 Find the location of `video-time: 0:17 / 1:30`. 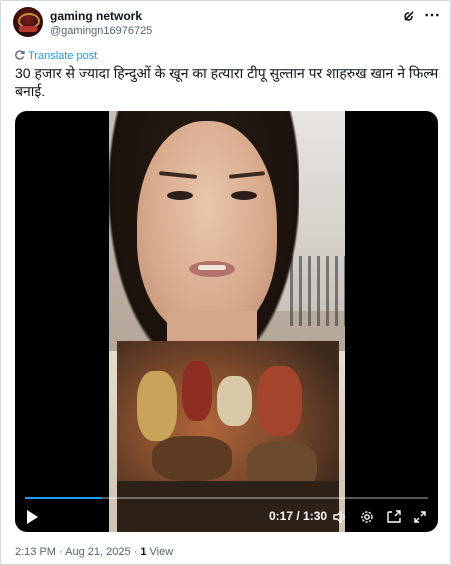

video-time: 0:17 / 1:30 is located at coordinates (298, 516).